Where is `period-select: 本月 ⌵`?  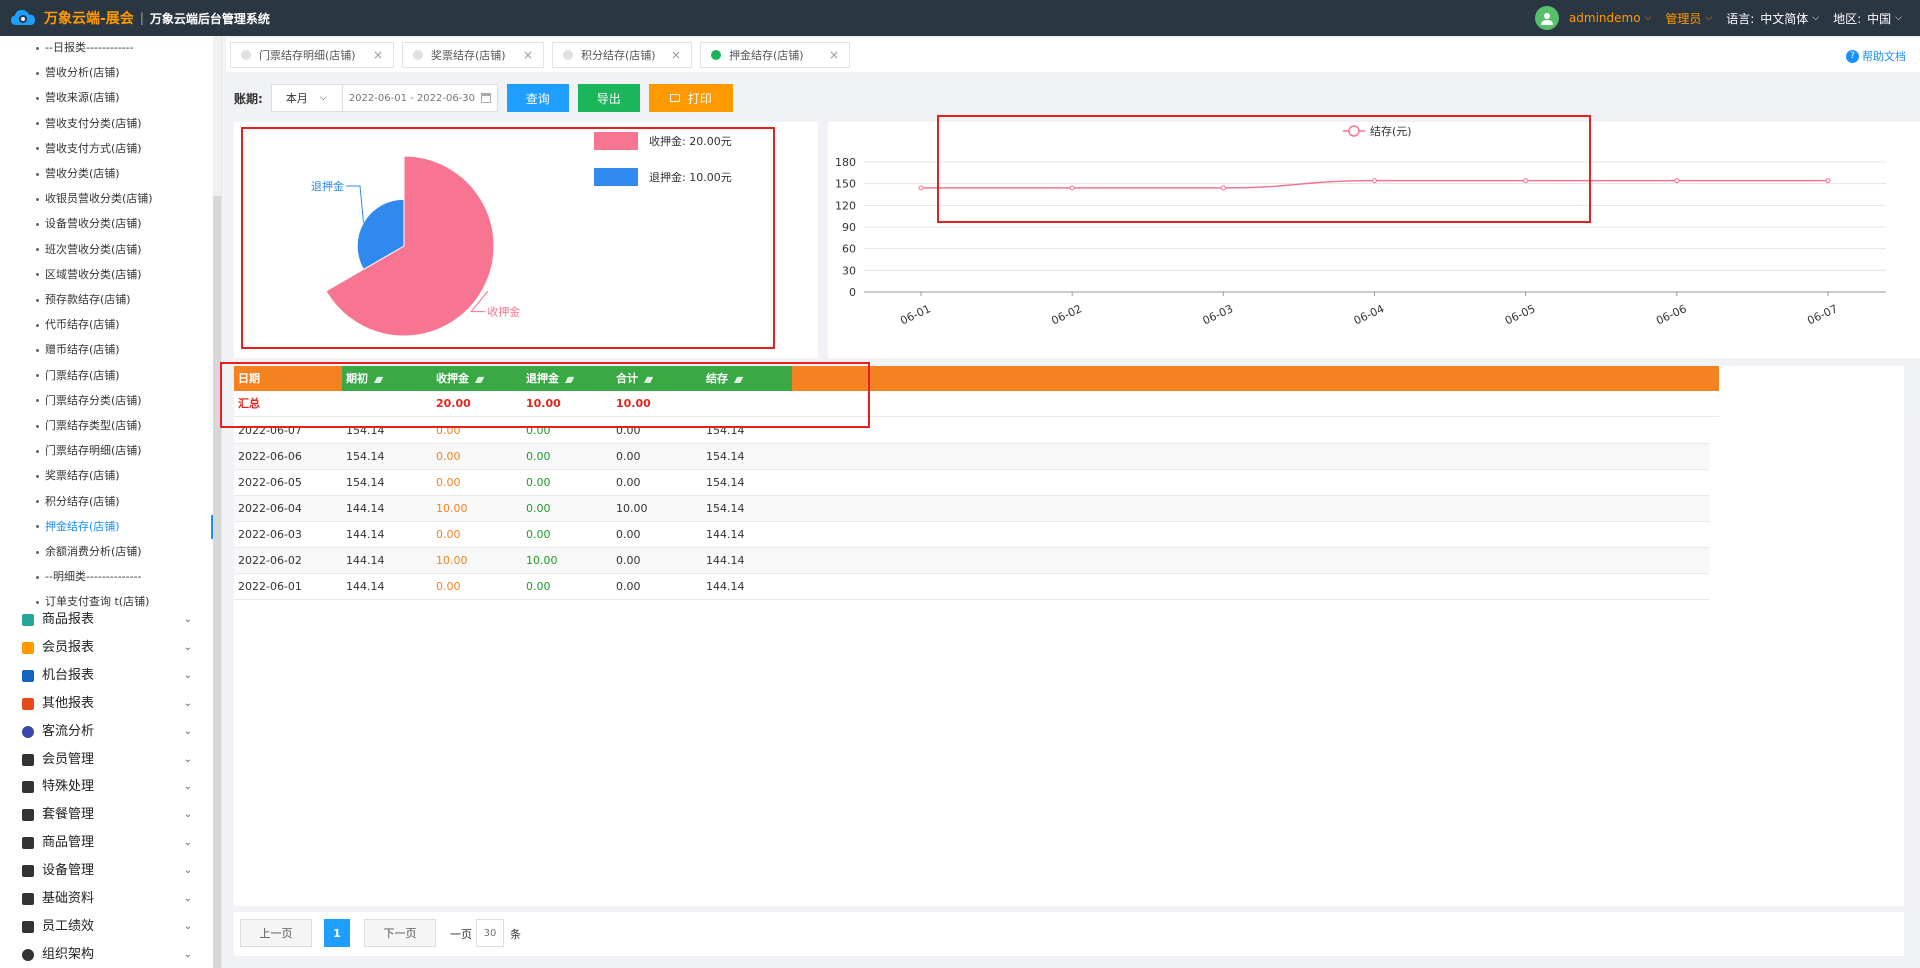 period-select: 本月 ⌵ is located at coordinates (306, 98).